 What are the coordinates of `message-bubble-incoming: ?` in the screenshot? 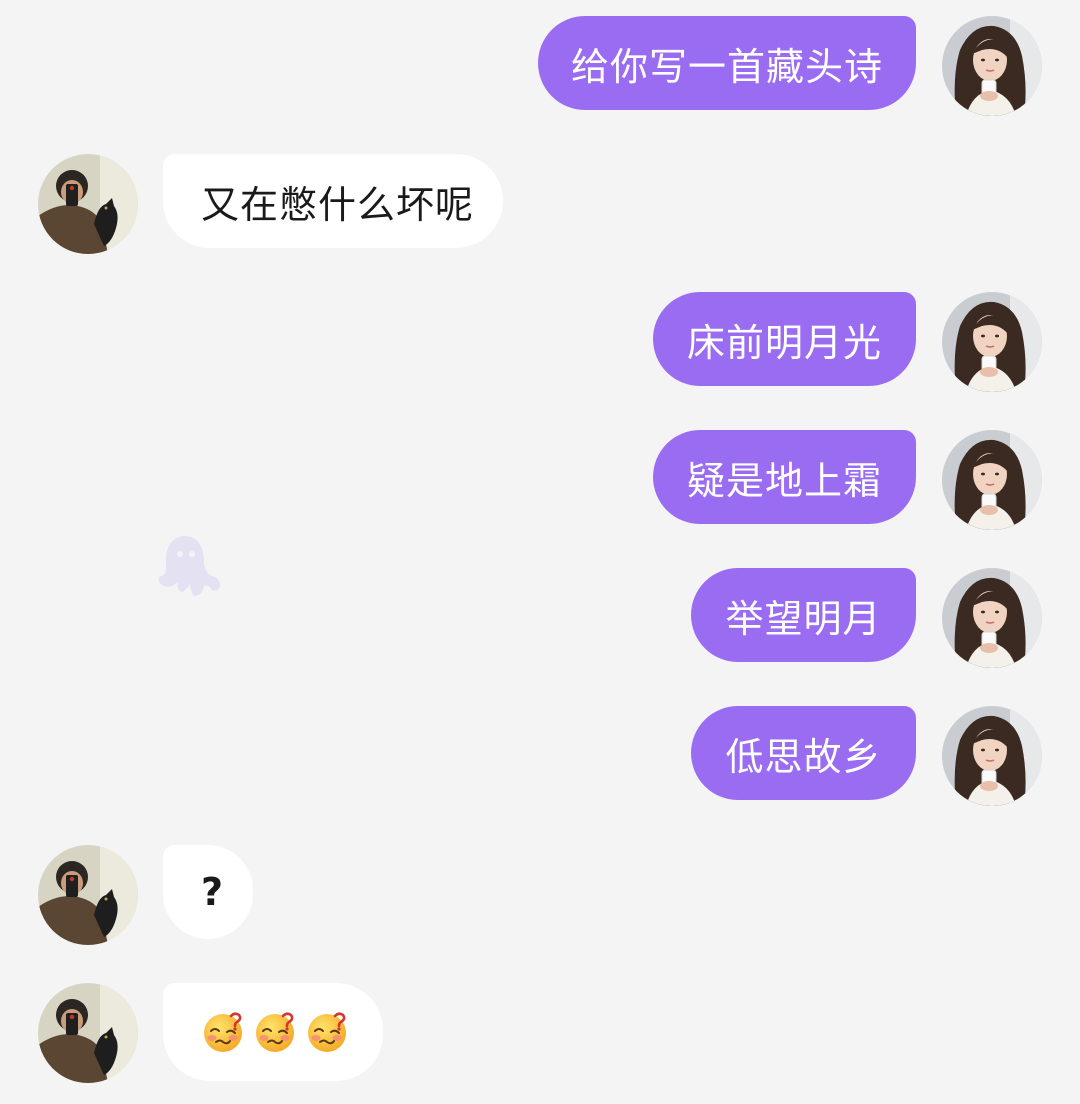 It's located at (208, 892).